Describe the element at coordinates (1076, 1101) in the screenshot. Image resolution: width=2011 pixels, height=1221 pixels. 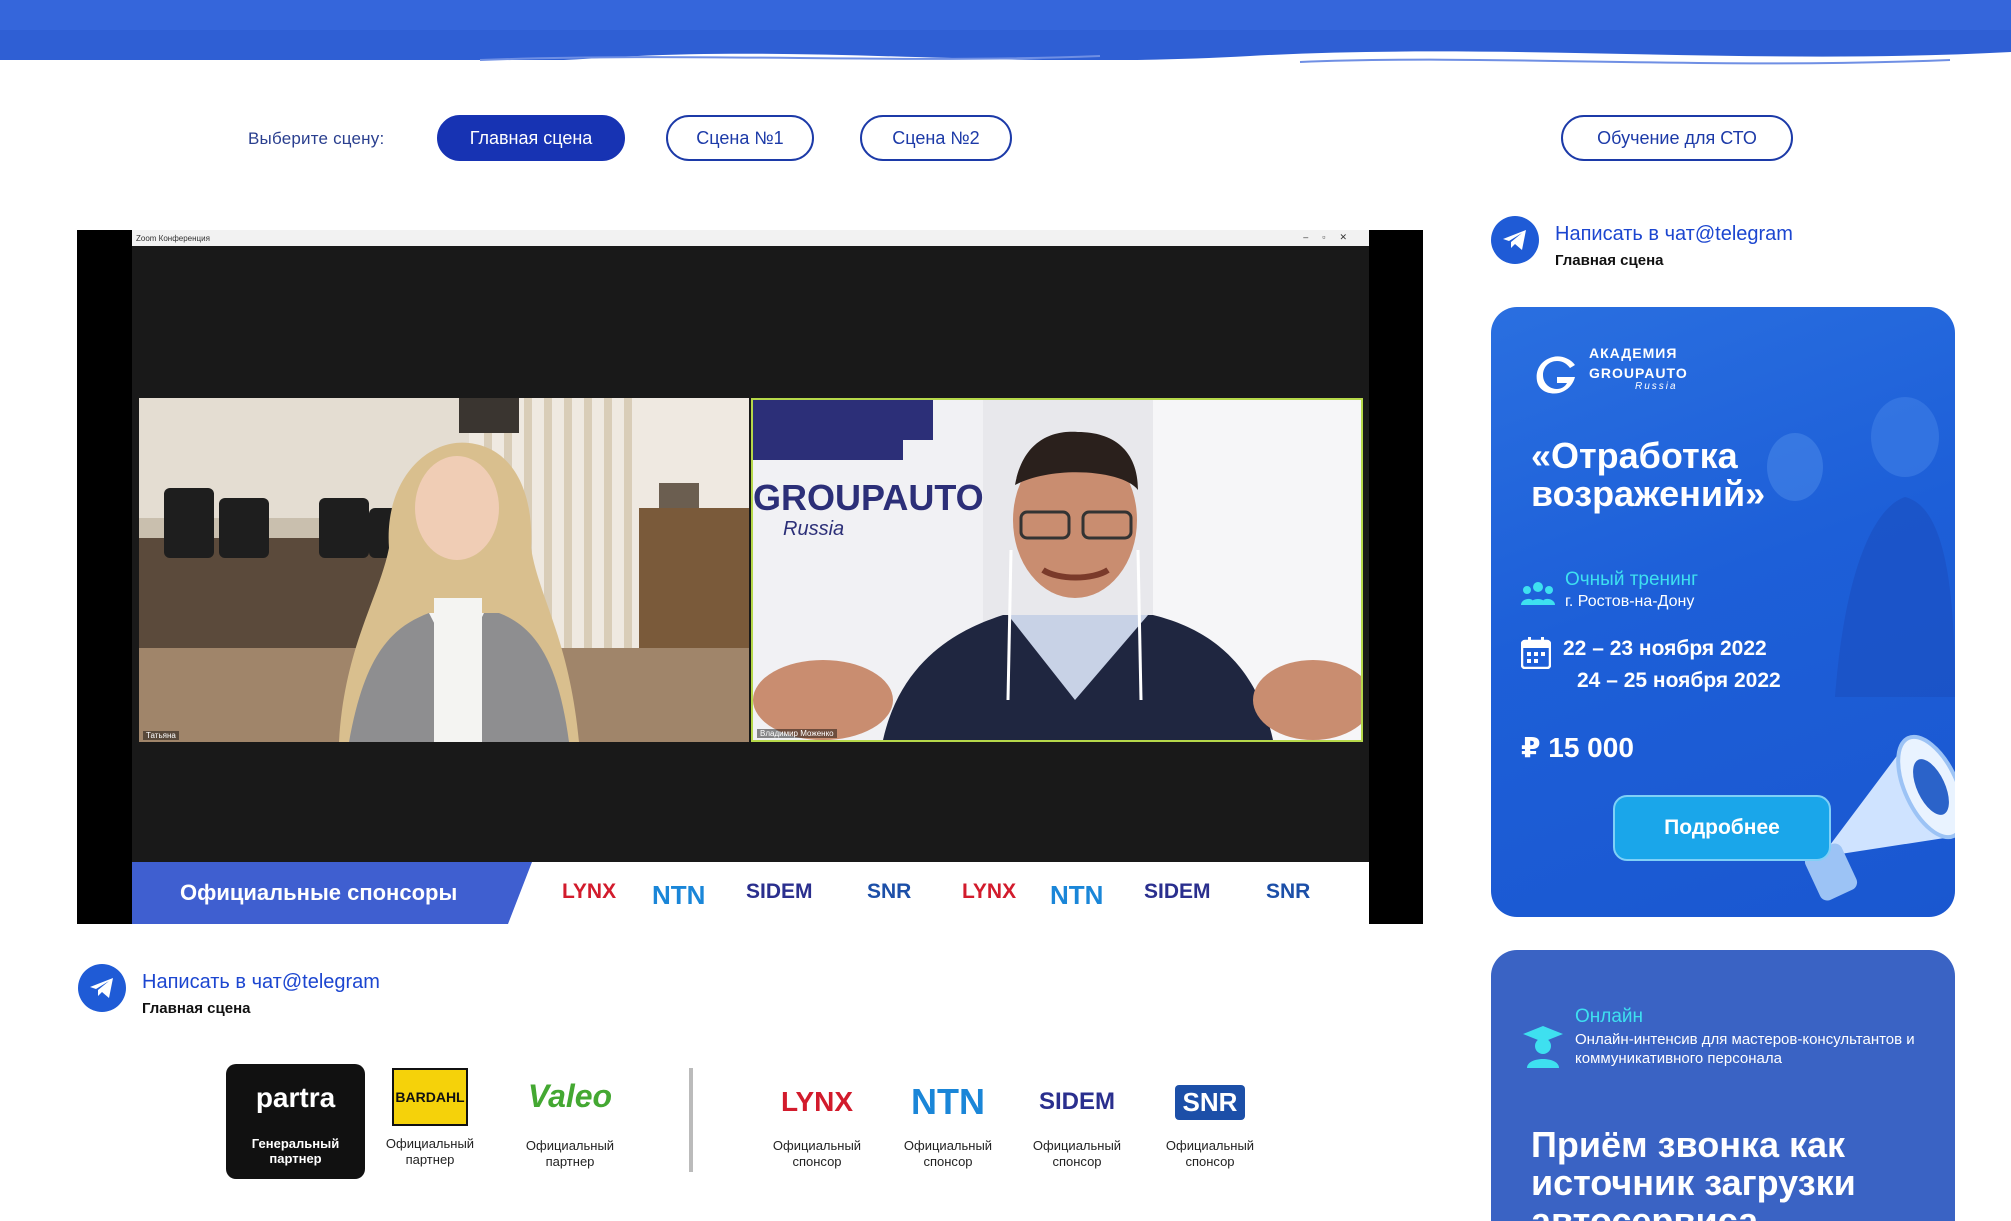
I see `sidem-logo: SIDEM` at that location.